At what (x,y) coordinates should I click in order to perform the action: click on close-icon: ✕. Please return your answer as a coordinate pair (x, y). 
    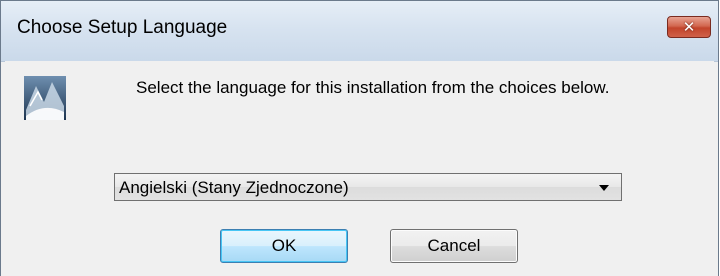
    Looking at the image, I should click on (689, 27).